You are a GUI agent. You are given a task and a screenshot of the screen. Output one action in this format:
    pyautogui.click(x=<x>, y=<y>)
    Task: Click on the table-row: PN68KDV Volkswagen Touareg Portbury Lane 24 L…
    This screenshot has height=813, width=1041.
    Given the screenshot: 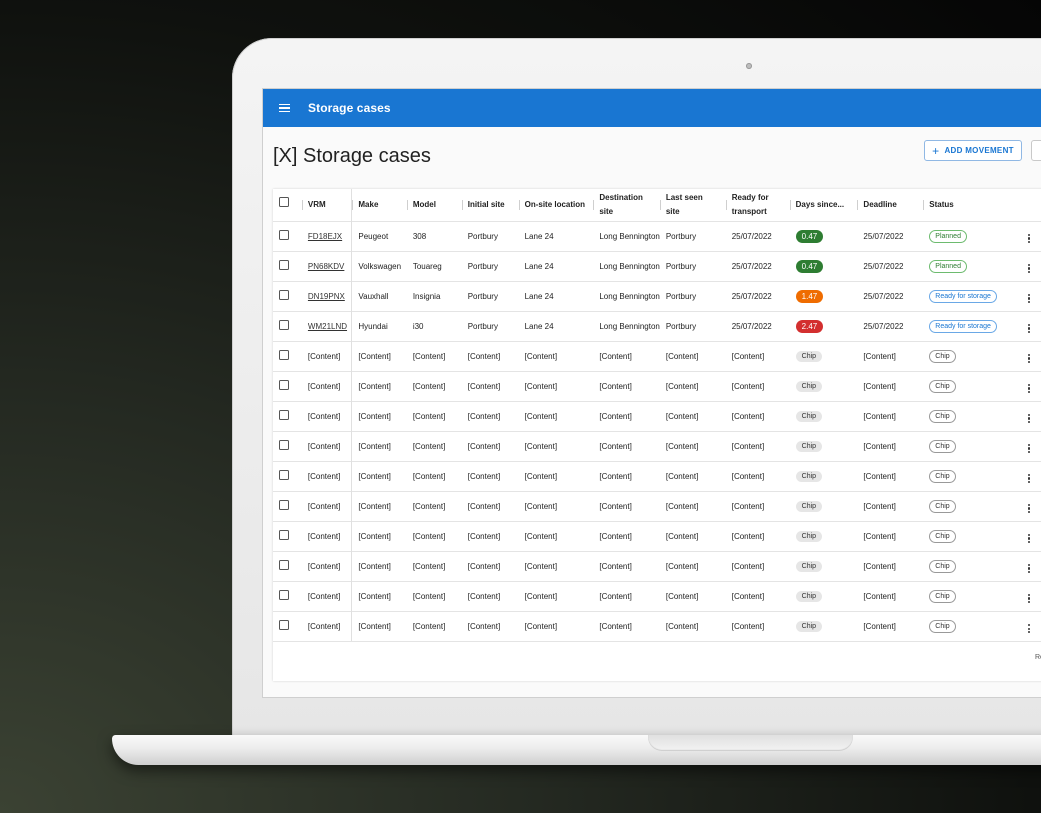 What is the action you would take?
    pyautogui.click(x=657, y=265)
    